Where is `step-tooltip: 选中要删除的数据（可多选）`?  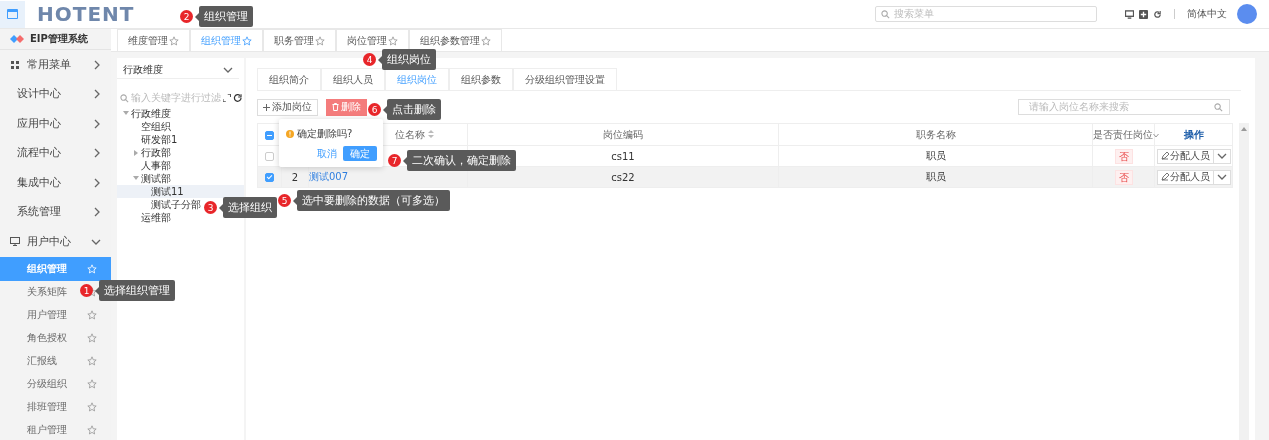
step-tooltip: 选中要删除的数据（可多选） is located at coordinates (373, 200).